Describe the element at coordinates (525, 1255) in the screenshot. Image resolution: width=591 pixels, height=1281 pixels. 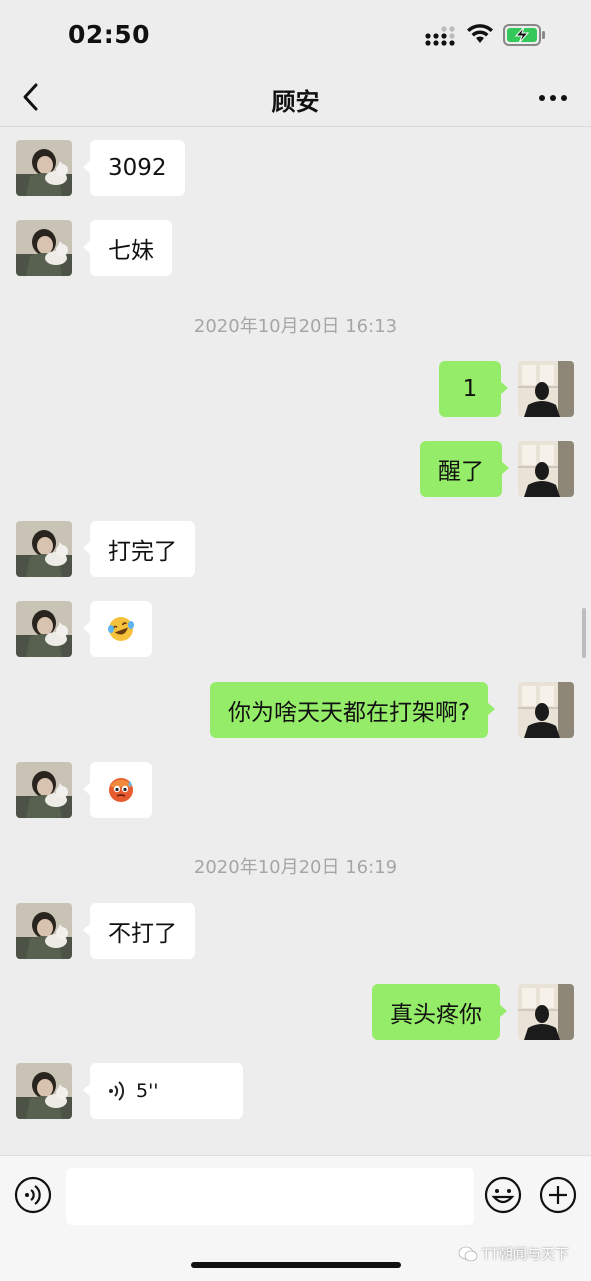
I see `watermark-text: TT朝闻与天下` at that location.